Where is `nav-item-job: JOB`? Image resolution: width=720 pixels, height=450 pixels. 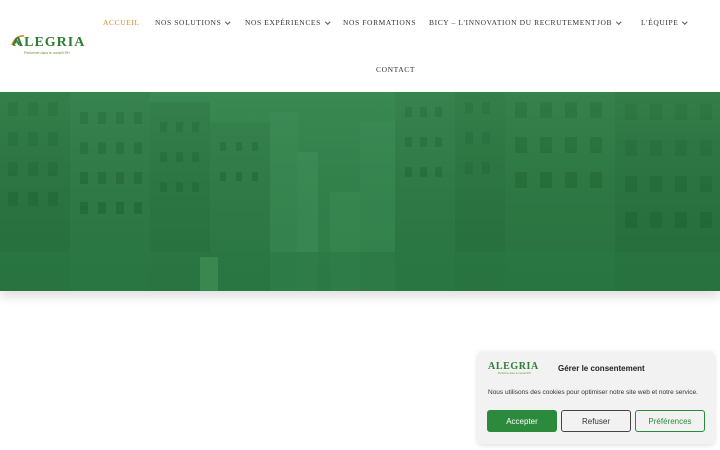
nav-item-job: JOB is located at coordinates (609, 22).